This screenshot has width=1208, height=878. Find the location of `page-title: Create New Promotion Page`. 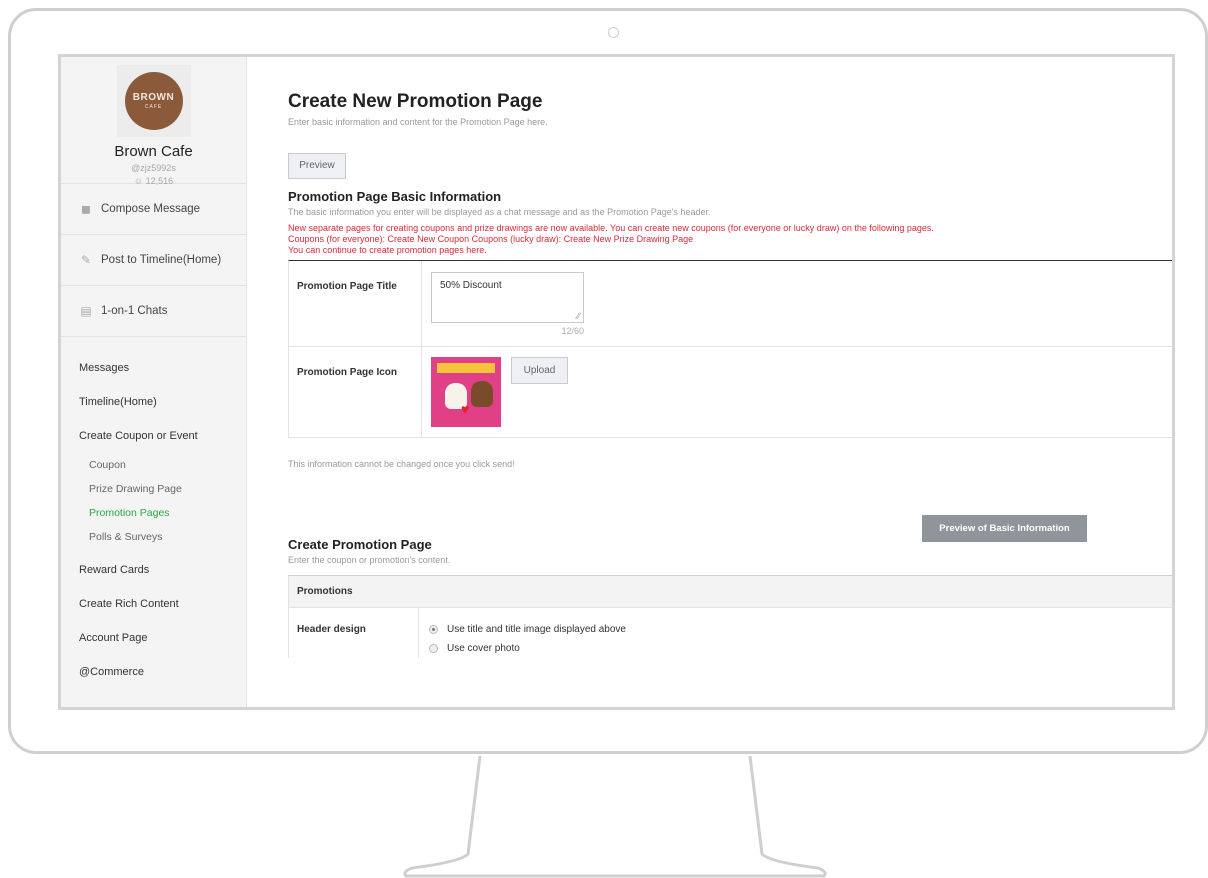

page-title: Create New Promotion Page is located at coordinates (415, 101).